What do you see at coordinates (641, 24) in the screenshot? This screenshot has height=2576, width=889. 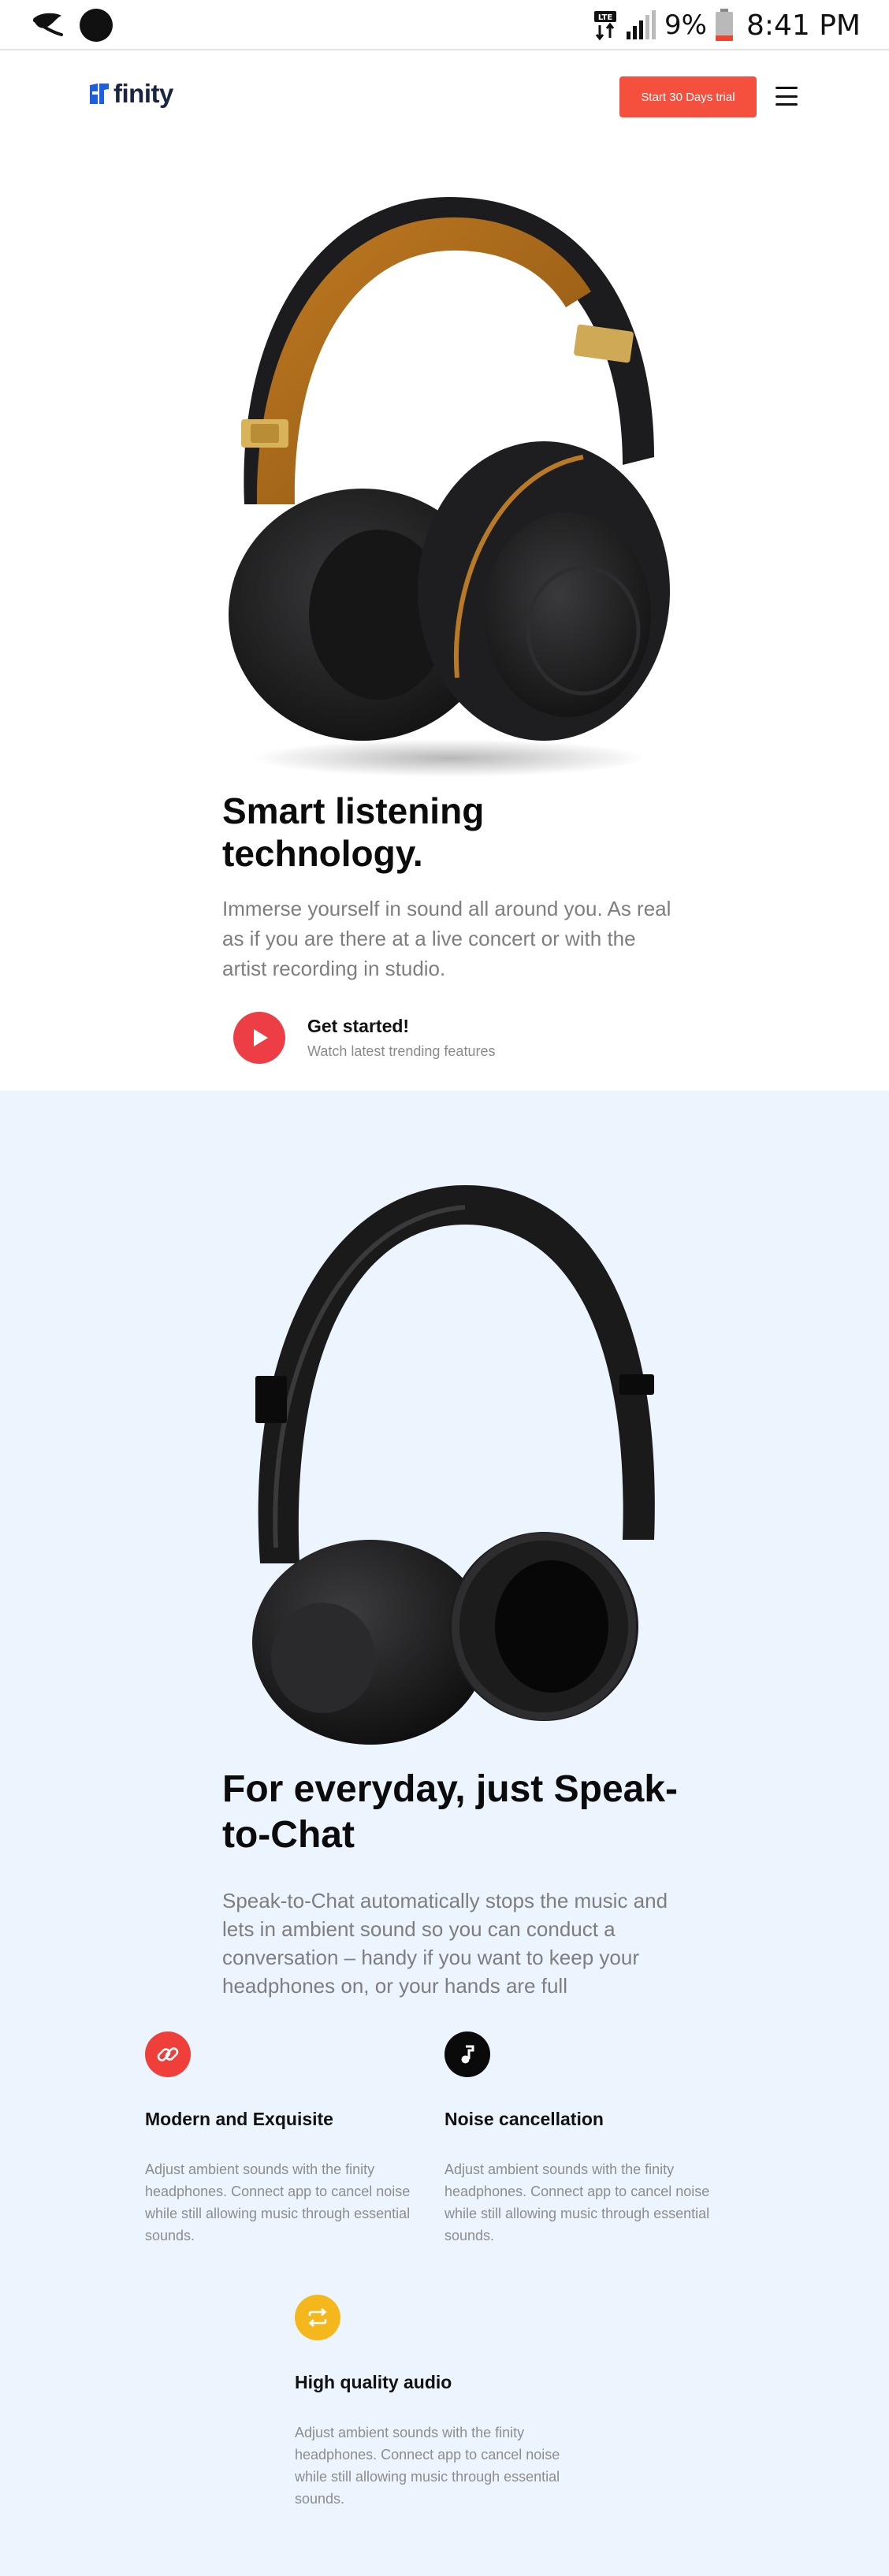 I see `signal-icon` at bounding box center [641, 24].